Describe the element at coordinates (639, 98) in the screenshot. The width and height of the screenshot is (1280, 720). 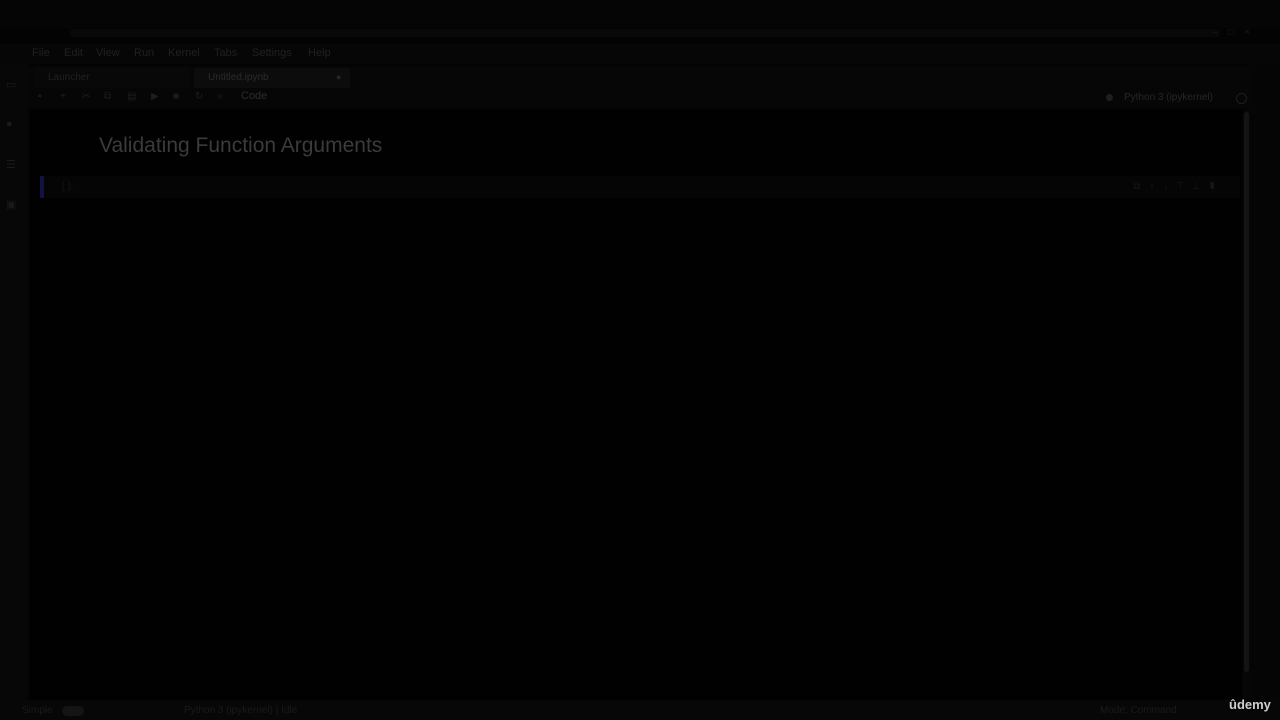
I see `notebook-toolbar` at that location.